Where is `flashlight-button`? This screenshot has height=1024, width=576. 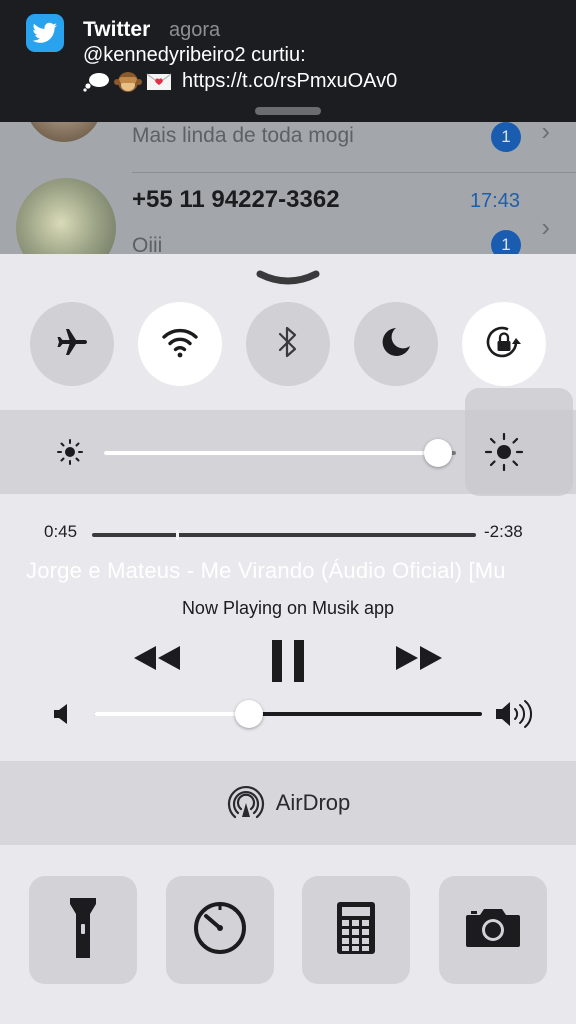 flashlight-button is located at coordinates (83, 930).